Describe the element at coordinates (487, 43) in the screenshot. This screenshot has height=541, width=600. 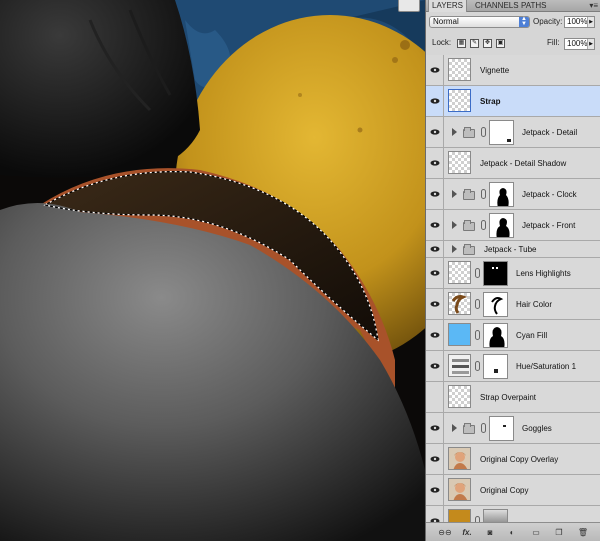
I see `lock-position-icon: ✥` at that location.